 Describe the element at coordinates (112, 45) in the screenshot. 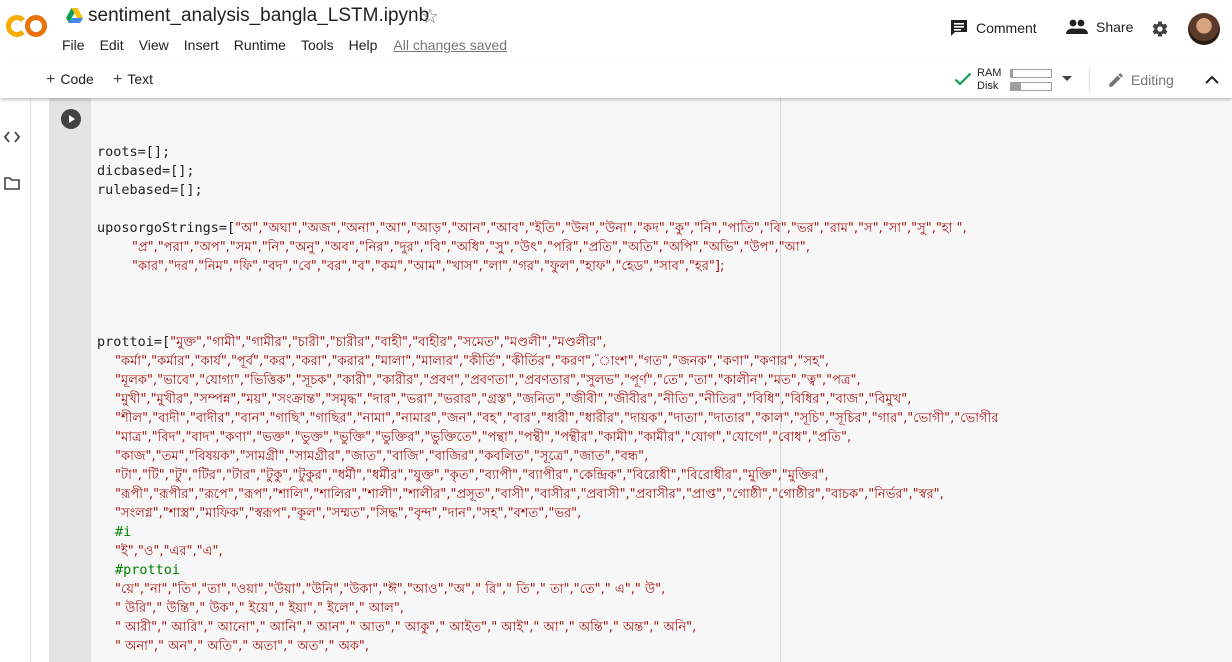

I see `menu-edit: Edit` at that location.